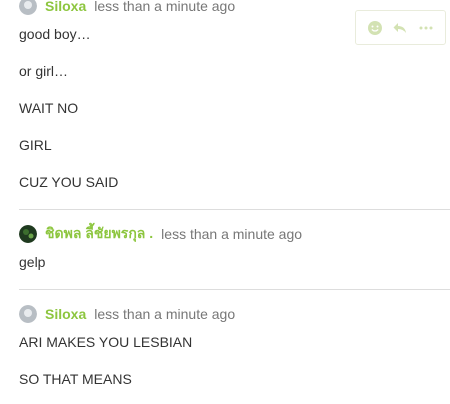  I want to click on comment-actions, so click(400, 27).